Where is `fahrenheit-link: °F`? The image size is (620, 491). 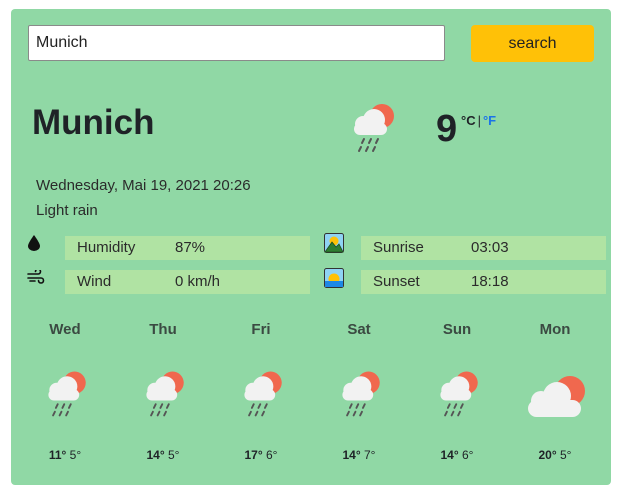 fahrenheit-link: °F is located at coordinates (489, 120).